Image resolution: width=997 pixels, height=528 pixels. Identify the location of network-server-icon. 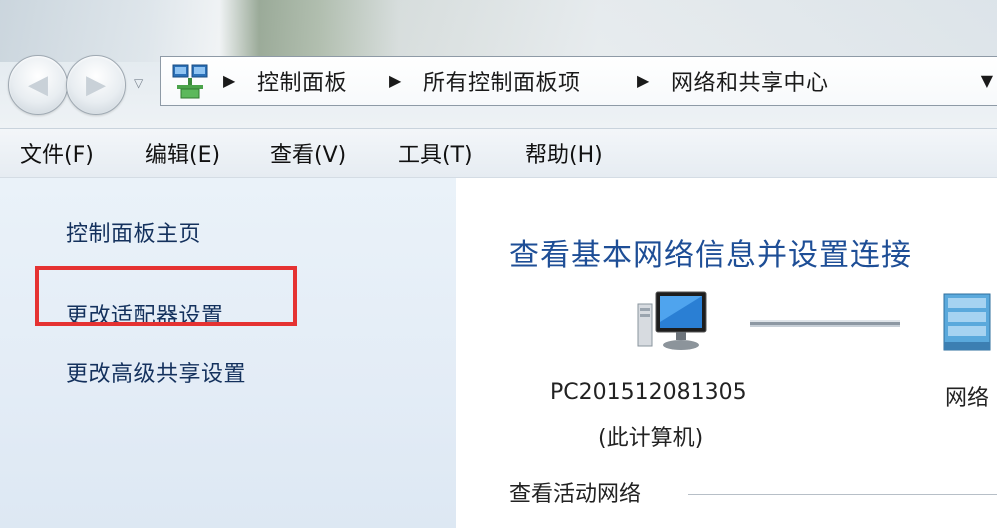
(967, 323).